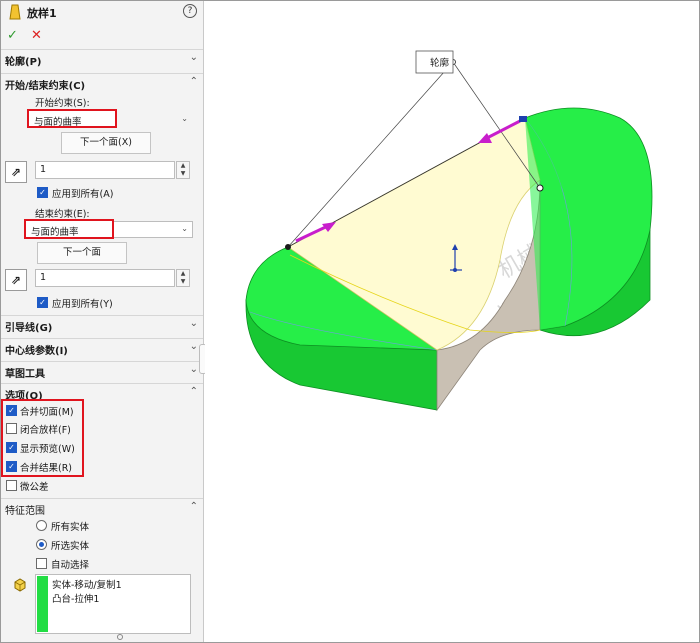 This screenshot has width=700, height=643. I want to click on body-list-item: 实体-移动/复制1, so click(87, 584).